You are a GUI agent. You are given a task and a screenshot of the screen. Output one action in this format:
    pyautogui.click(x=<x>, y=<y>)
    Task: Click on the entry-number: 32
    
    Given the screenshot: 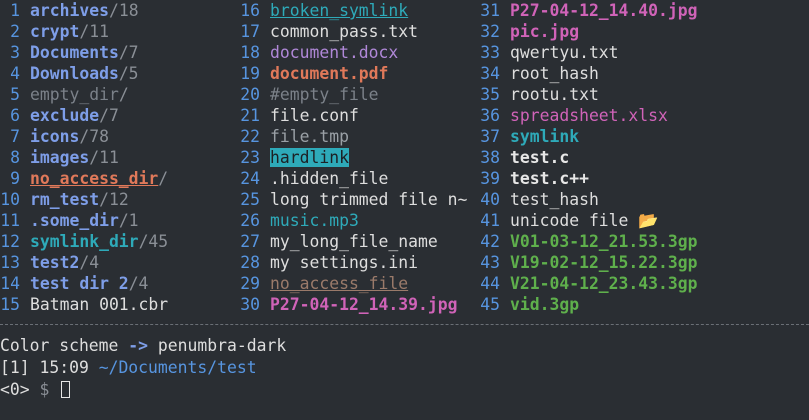 What is the action you would take?
    pyautogui.click(x=490, y=31)
    